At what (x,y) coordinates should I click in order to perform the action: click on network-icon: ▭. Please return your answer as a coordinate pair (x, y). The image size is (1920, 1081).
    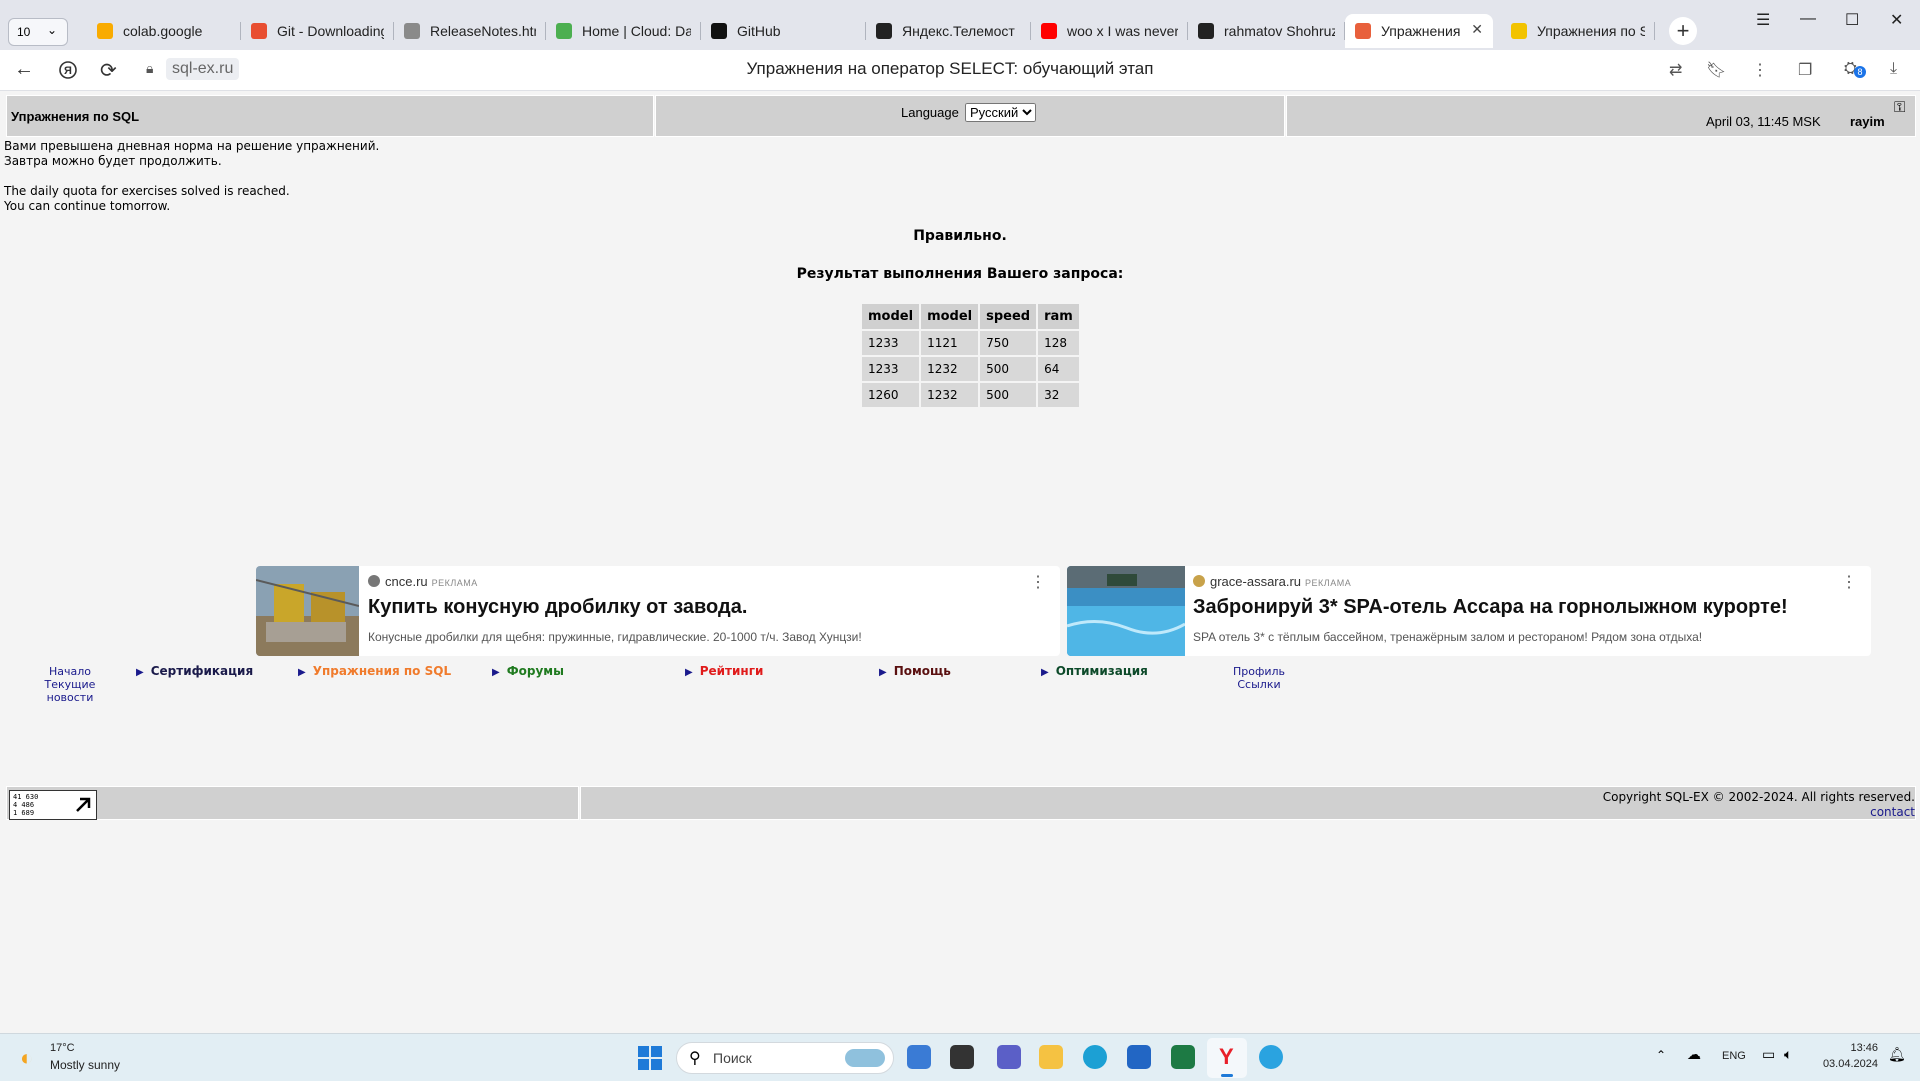
    Looking at the image, I should click on (1768, 1054).